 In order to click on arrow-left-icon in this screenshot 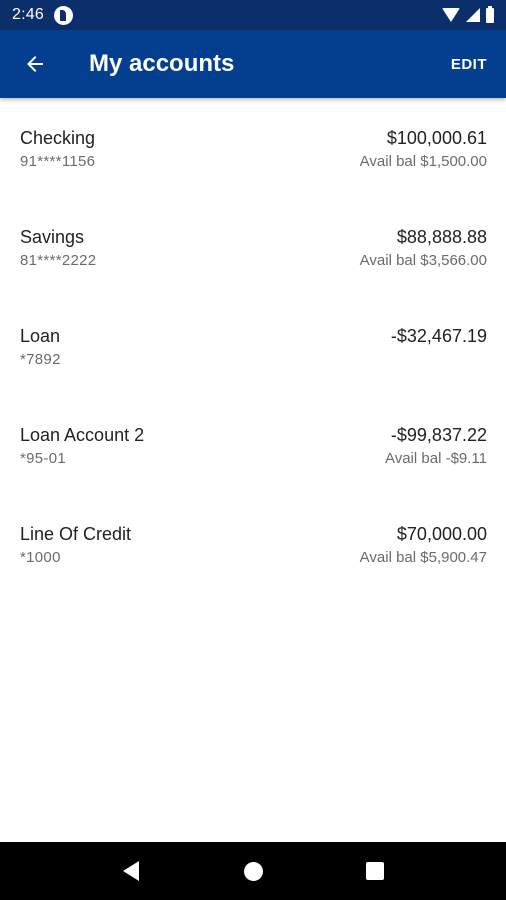, I will do `click(35, 64)`.